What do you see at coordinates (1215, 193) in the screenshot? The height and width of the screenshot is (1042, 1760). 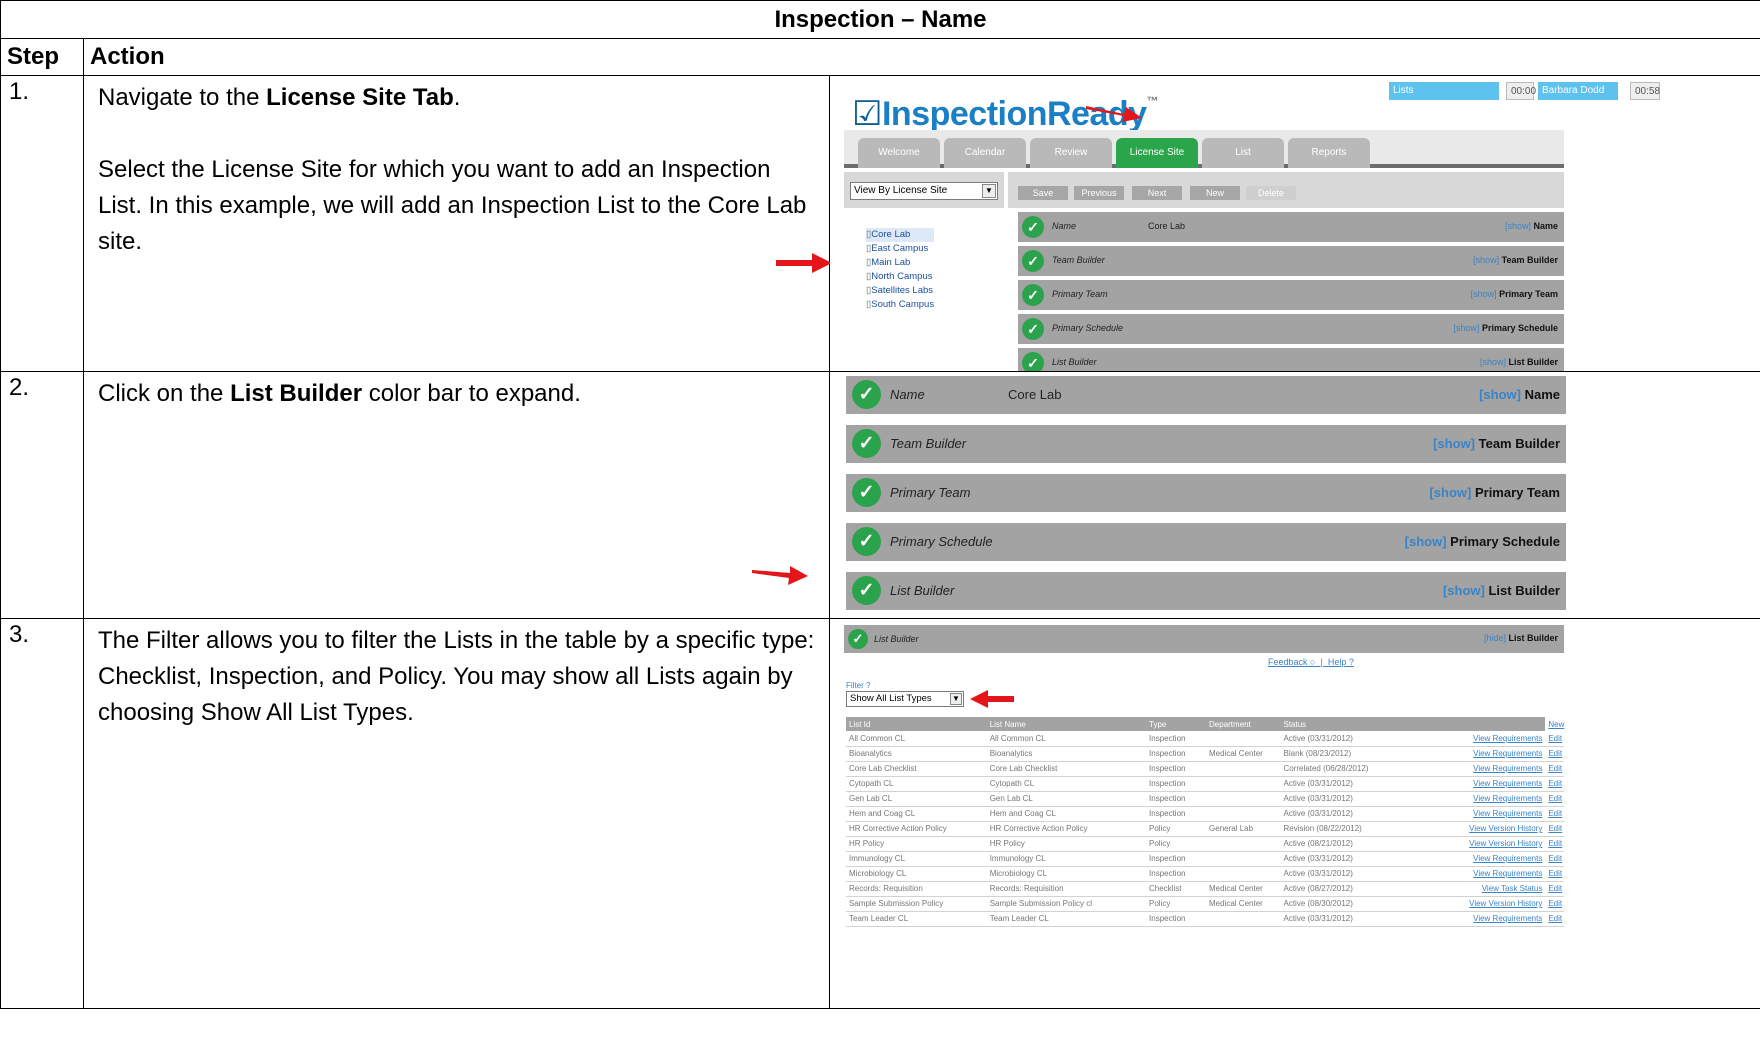 I see `new-button: New` at bounding box center [1215, 193].